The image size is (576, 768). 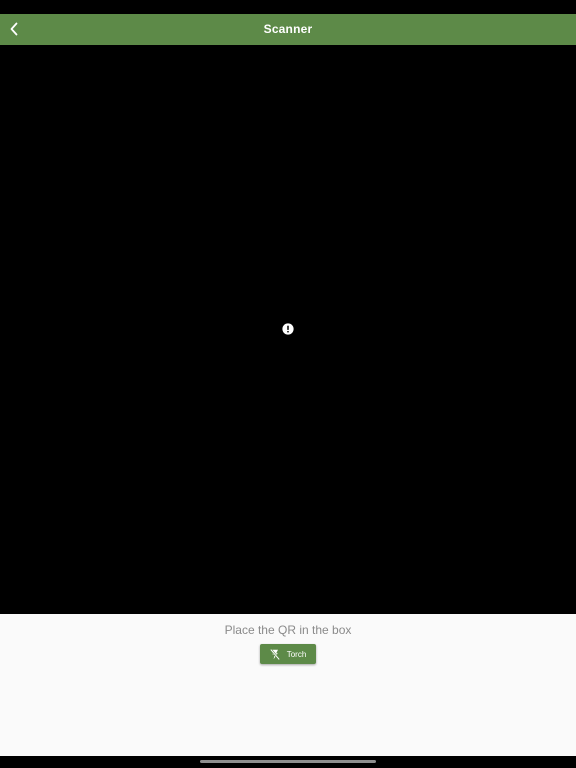 What do you see at coordinates (274, 654) in the screenshot?
I see `flash-off-icon` at bounding box center [274, 654].